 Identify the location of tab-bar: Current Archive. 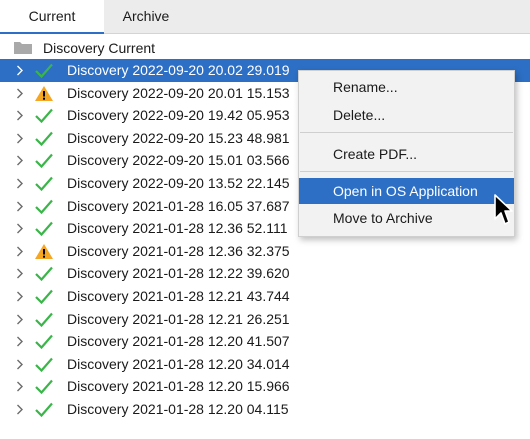
(265, 17).